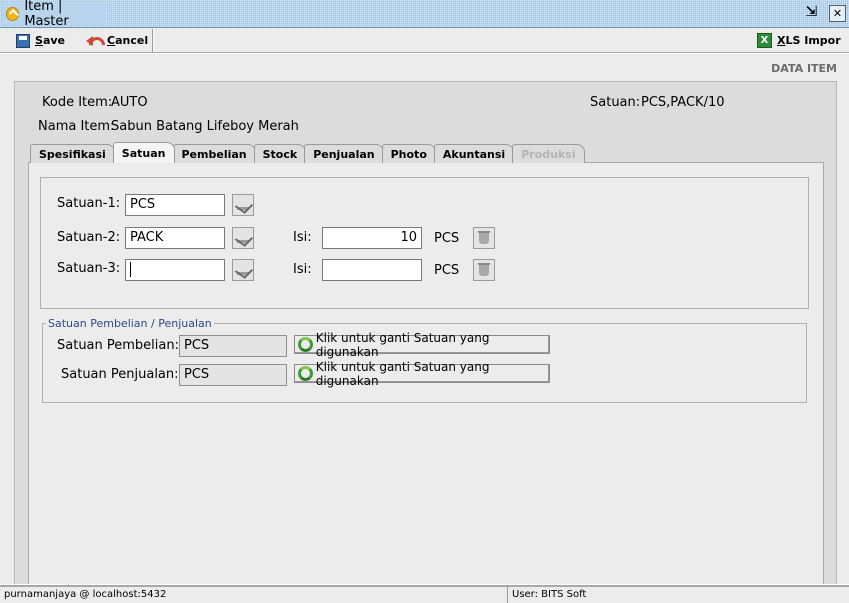 This screenshot has width=849, height=603. What do you see at coordinates (280, 153) in the screenshot?
I see `tab-stock: Stock` at bounding box center [280, 153].